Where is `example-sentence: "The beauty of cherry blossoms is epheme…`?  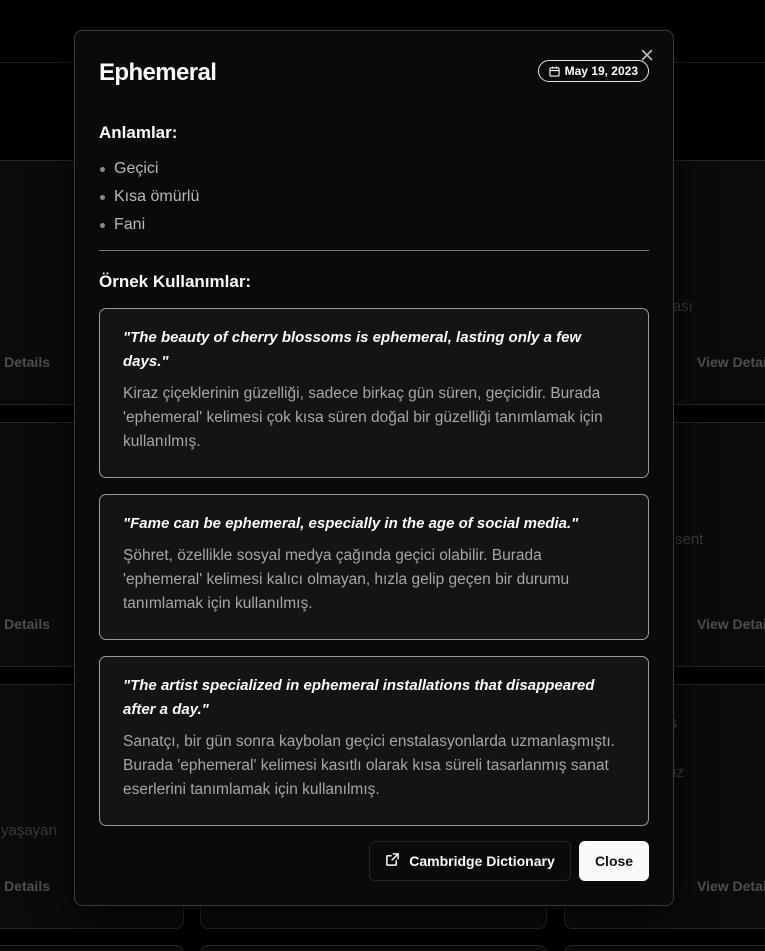 example-sentence: "The beauty of cherry blossoms is epheme… is located at coordinates (352, 349).